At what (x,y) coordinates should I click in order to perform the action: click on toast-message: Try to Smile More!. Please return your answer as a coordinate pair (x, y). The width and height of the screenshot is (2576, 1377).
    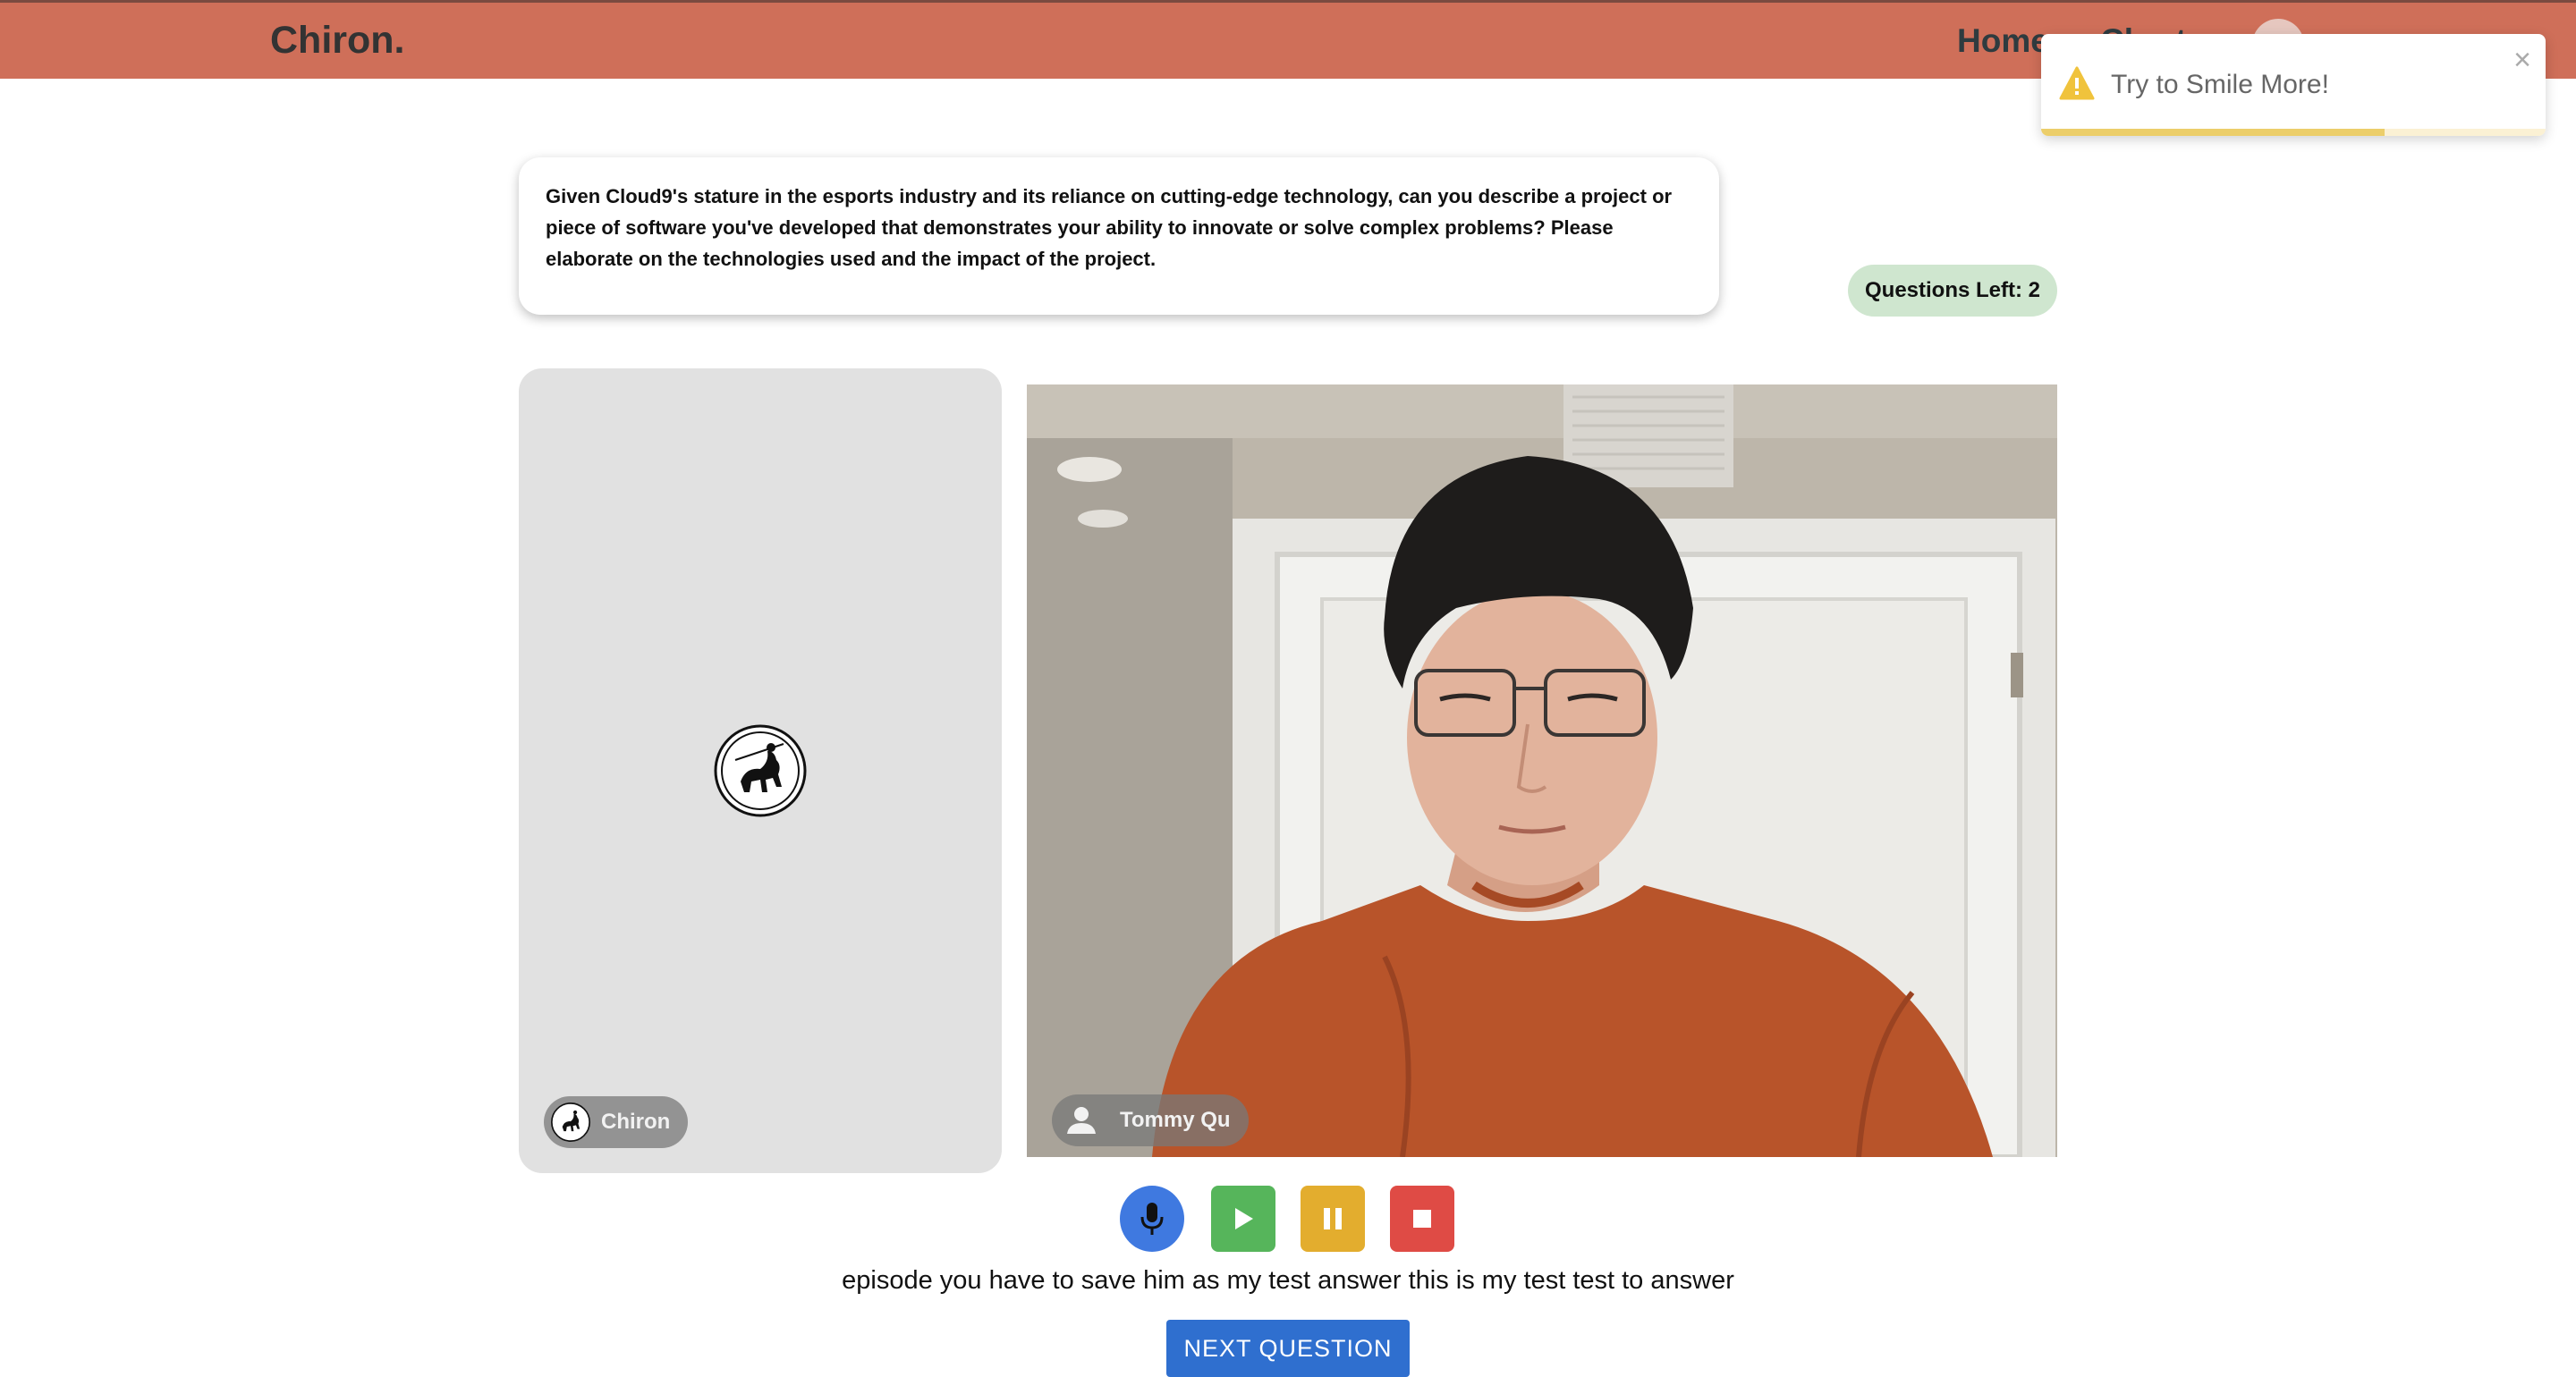
    Looking at the image, I should click on (2220, 84).